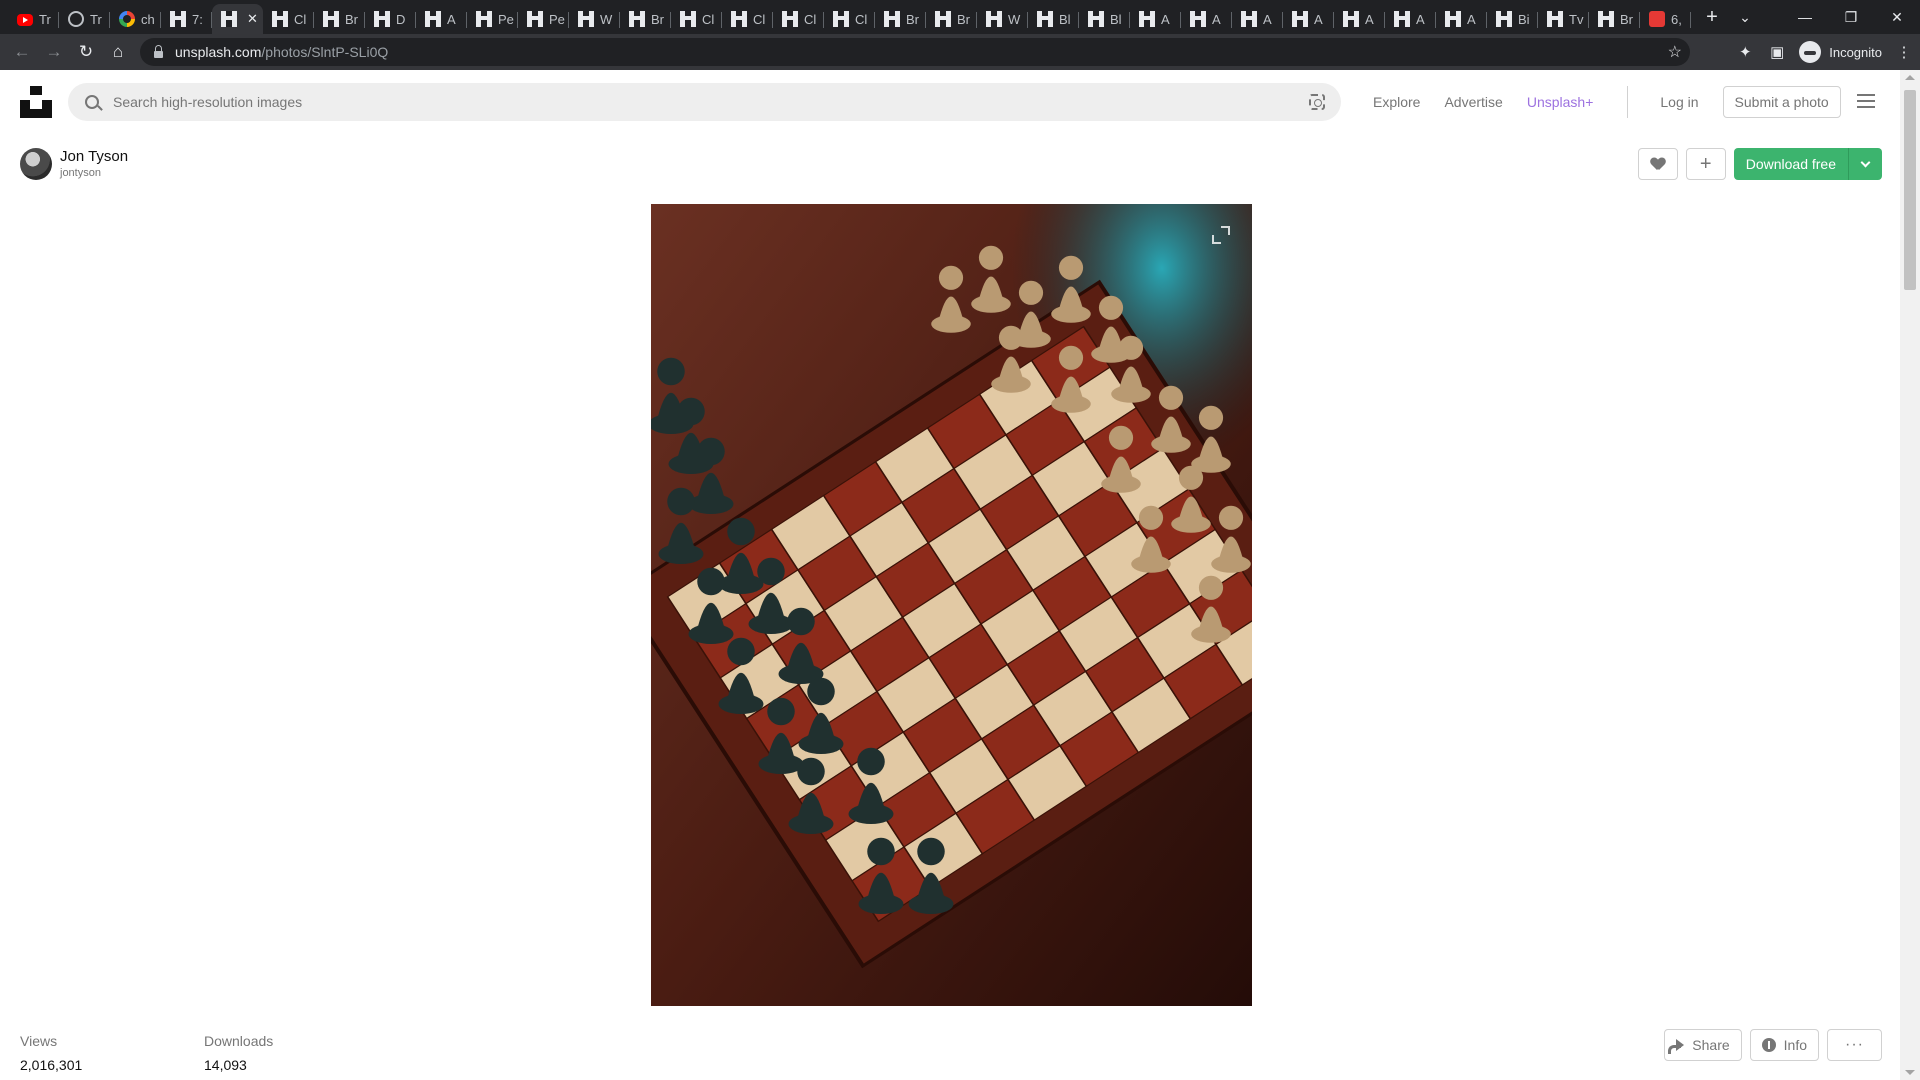 The image size is (1920, 1080). Describe the element at coordinates (1910, 575) in the screenshot. I see `page-scrollbar` at that location.